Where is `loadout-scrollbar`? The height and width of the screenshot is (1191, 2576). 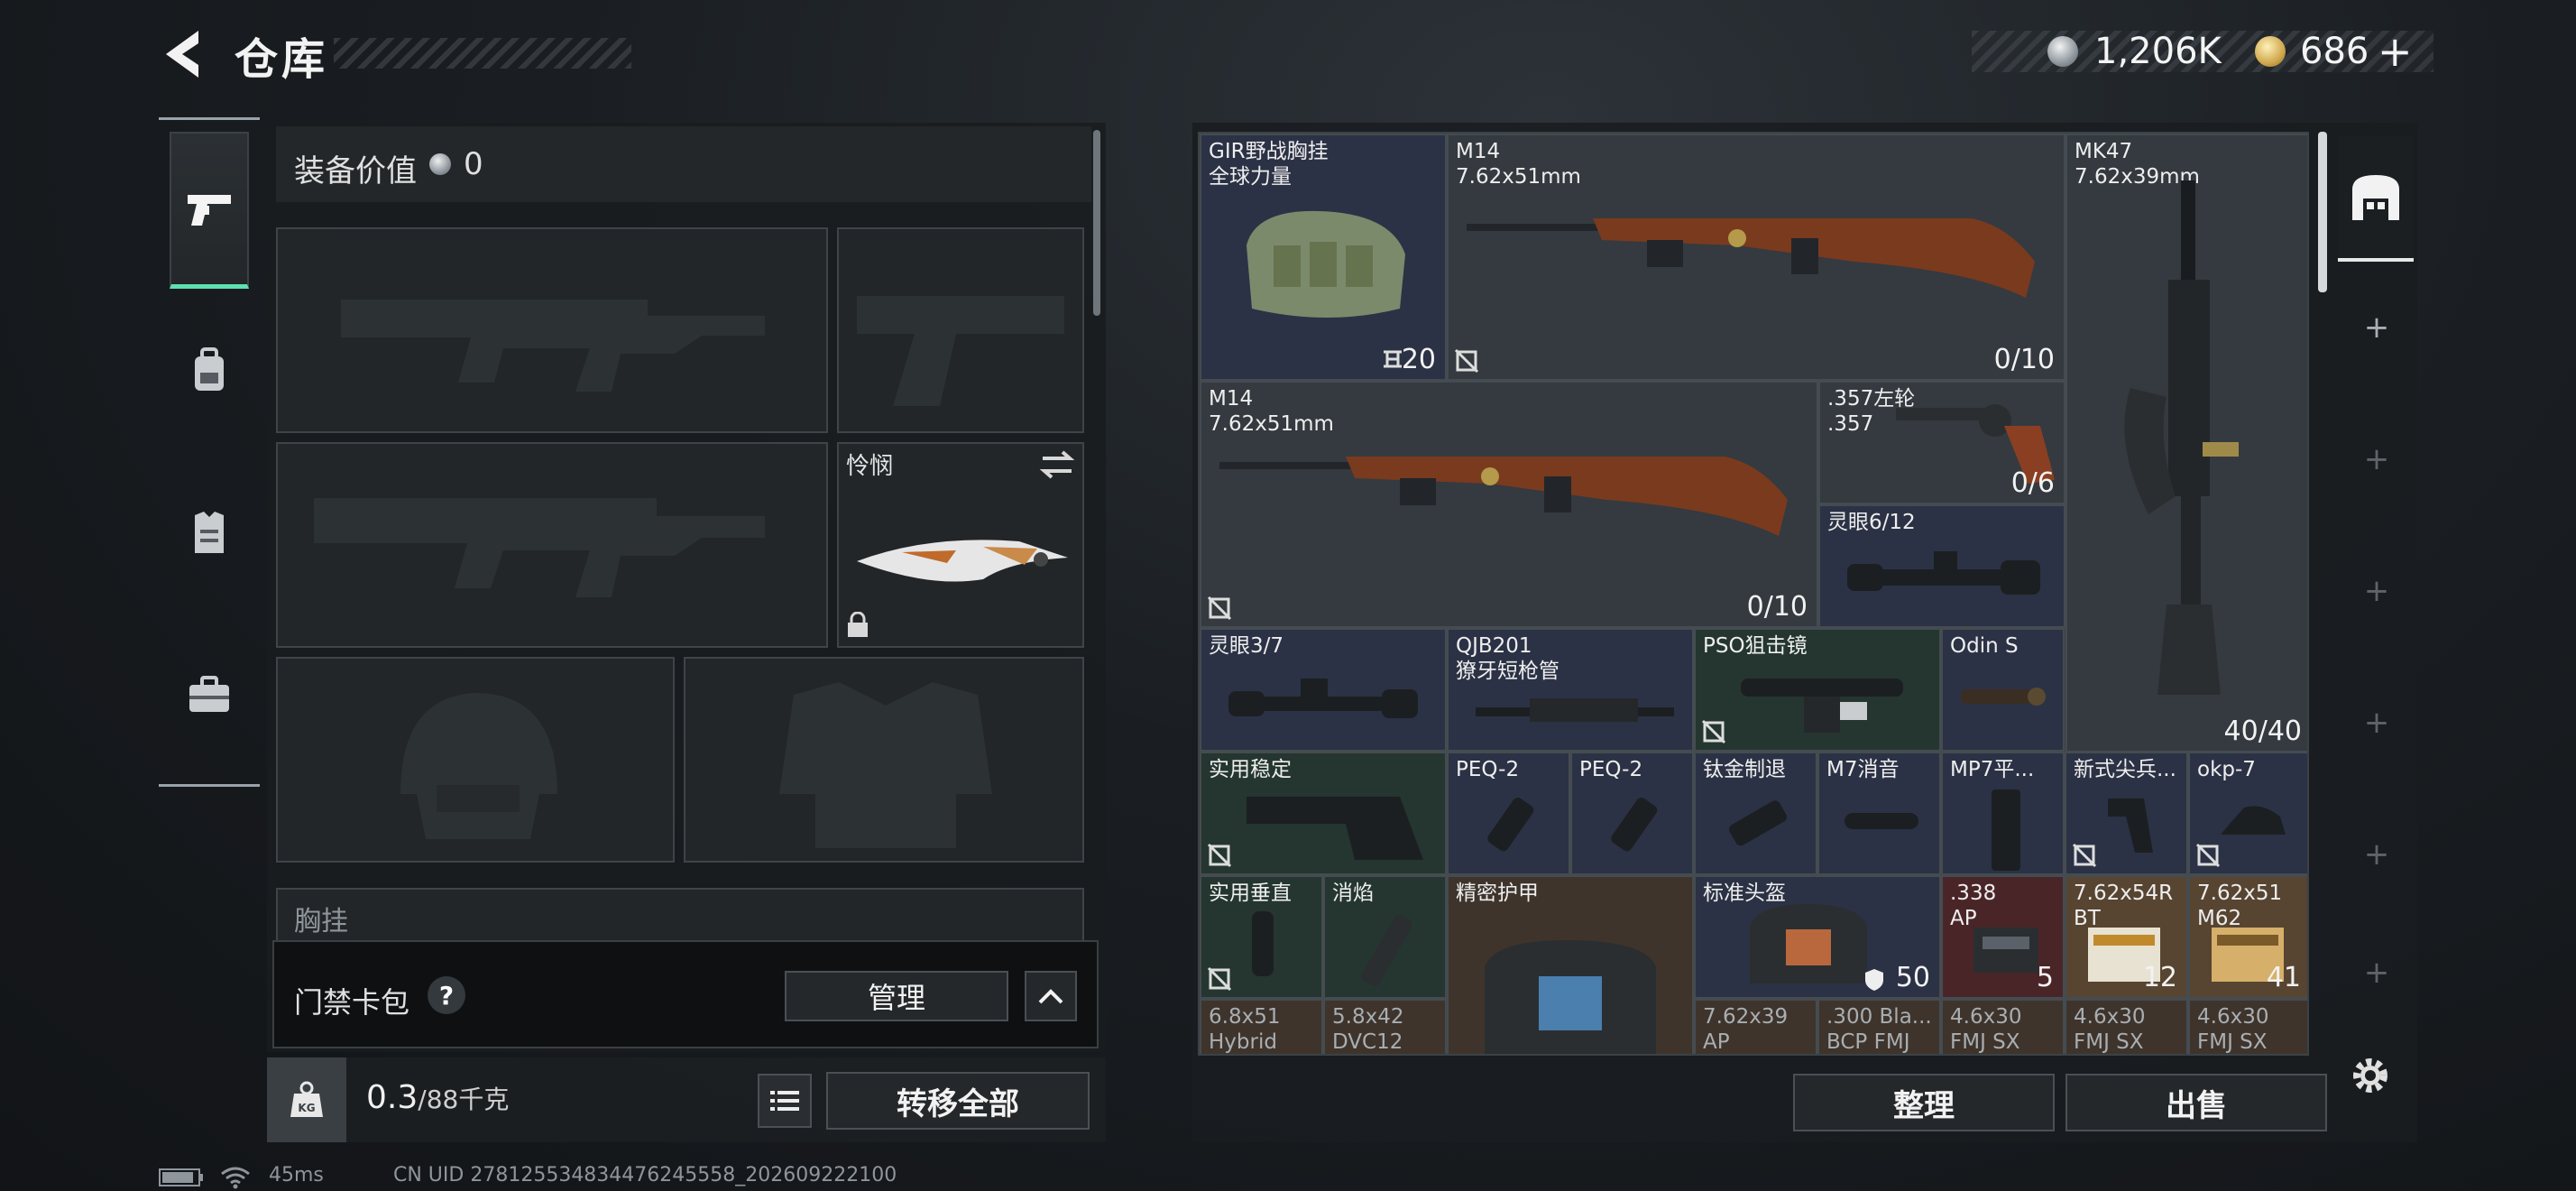 loadout-scrollbar is located at coordinates (1096, 223).